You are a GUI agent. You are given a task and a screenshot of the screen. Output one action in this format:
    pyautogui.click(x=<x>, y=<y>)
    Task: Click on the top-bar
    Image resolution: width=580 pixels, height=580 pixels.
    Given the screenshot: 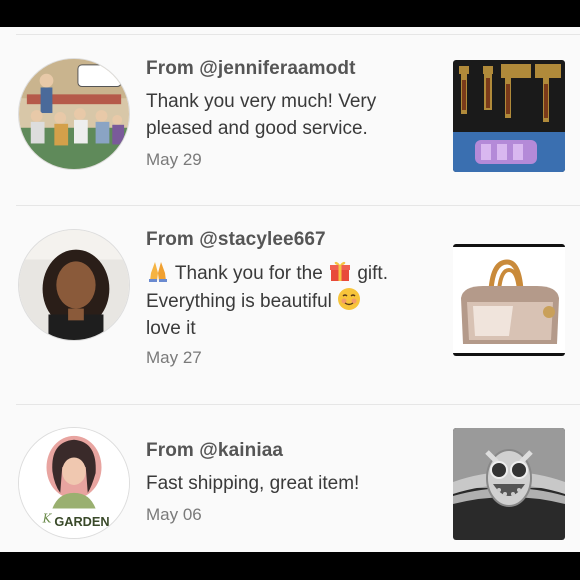 What is the action you would take?
    pyautogui.click(x=290, y=13)
    